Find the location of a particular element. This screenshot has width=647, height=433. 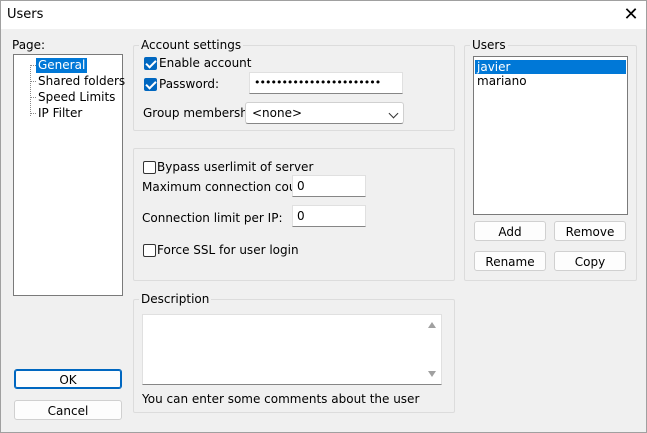

force-ssl-checkbox is located at coordinates (149, 250).